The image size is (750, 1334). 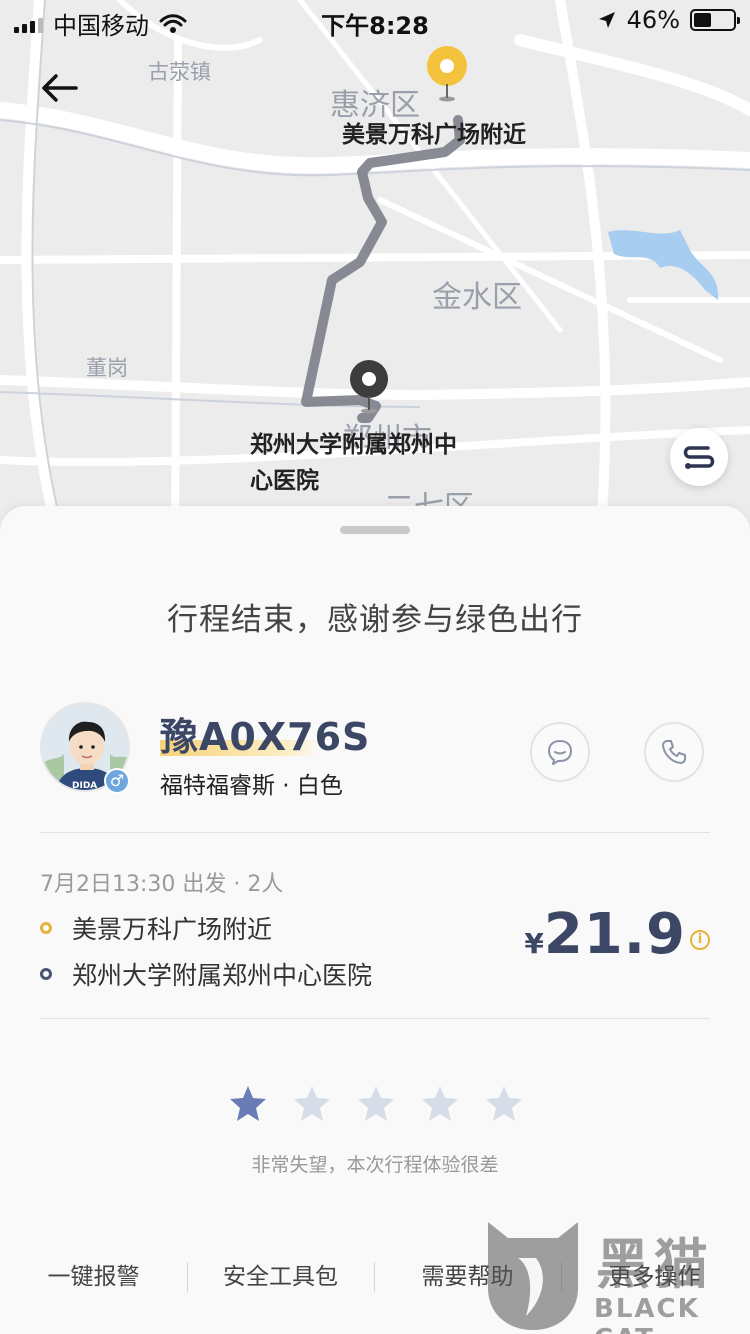 What do you see at coordinates (46, 928) in the screenshot?
I see `pickup-dot-icon` at bounding box center [46, 928].